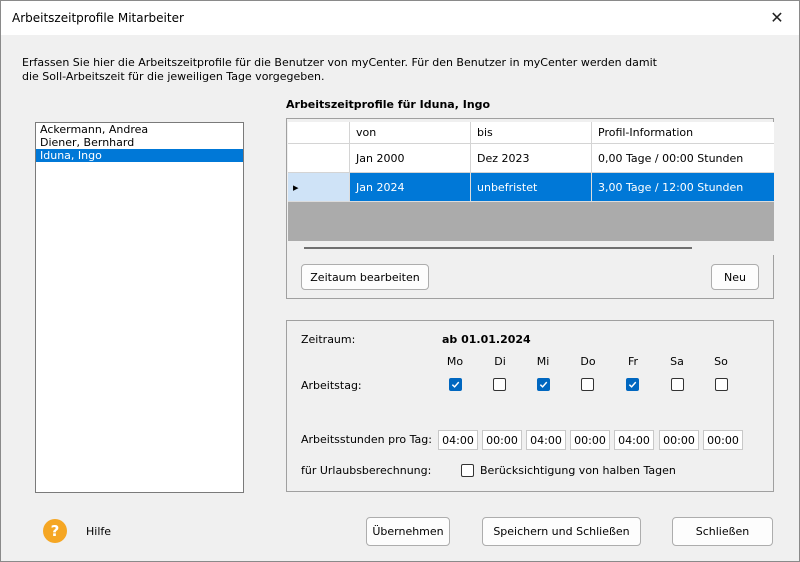 The width and height of the screenshot is (800, 562). I want to click on save-close-button: Speichern und Schließen, so click(561, 531).